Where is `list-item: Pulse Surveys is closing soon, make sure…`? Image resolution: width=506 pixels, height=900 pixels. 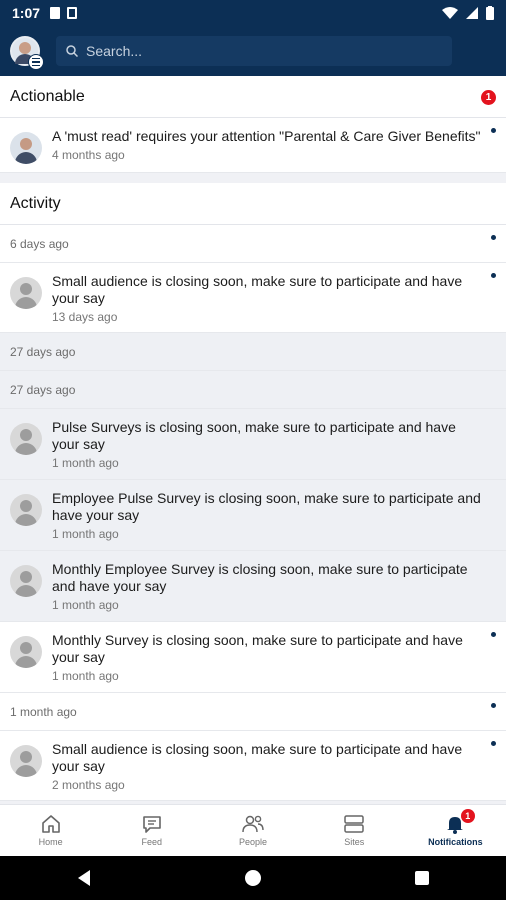 list-item: Pulse Surveys is closing soon, make sure… is located at coordinates (253, 444).